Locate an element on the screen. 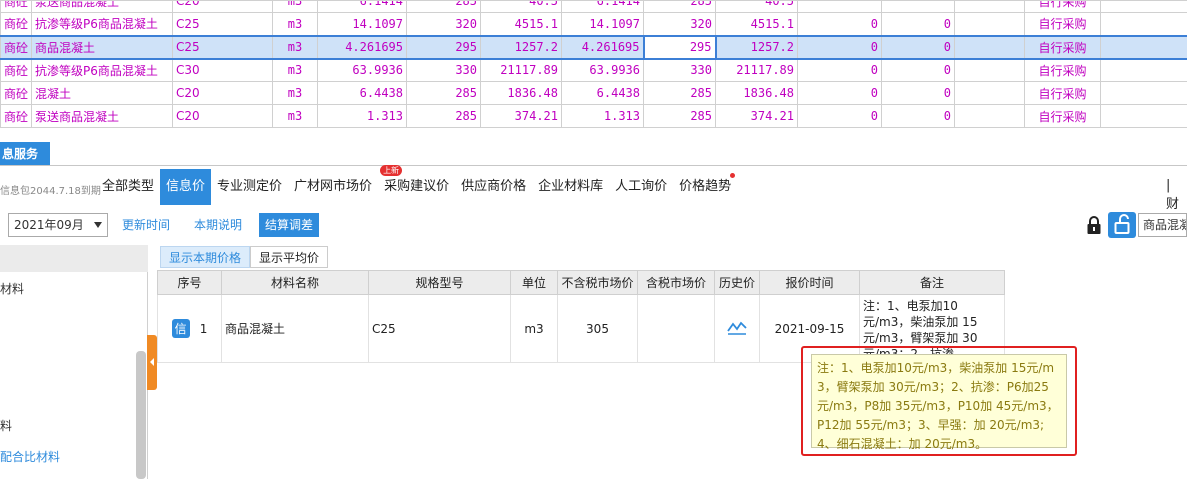  grid-cell-amount2: 21117.89 is located at coordinates (756, 70).